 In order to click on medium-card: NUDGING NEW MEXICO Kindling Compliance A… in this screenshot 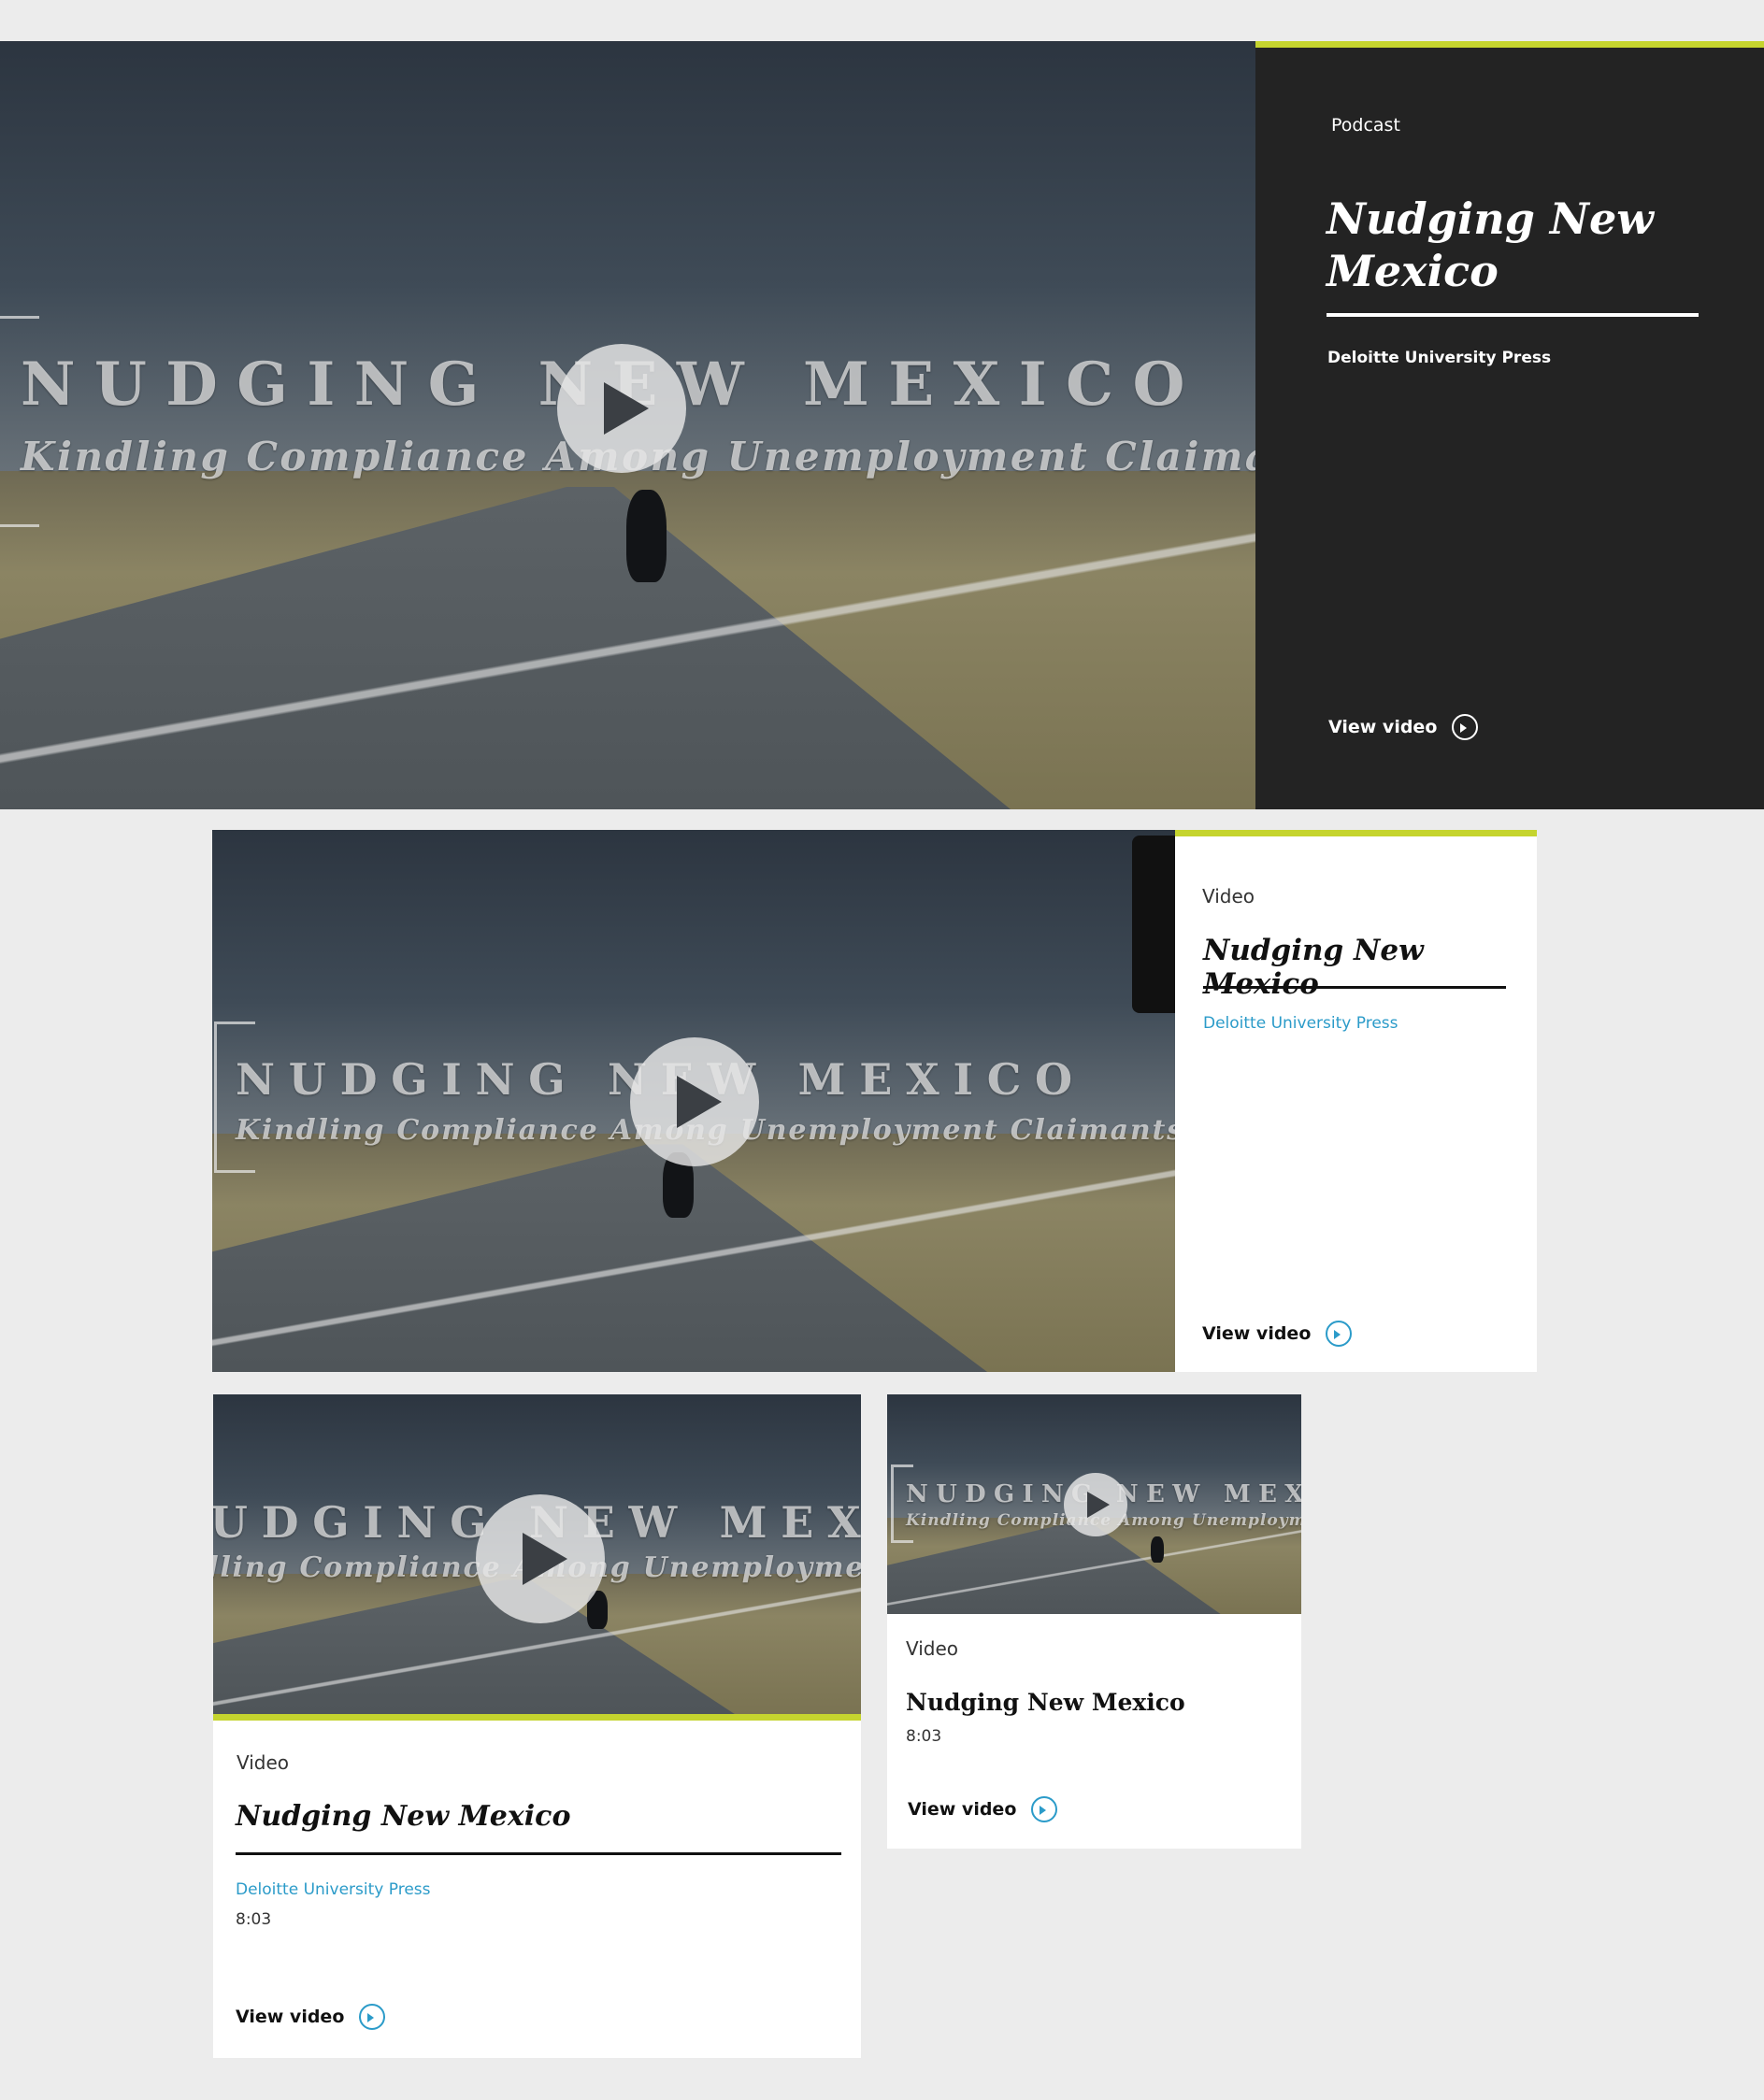, I will do `click(537, 1726)`.